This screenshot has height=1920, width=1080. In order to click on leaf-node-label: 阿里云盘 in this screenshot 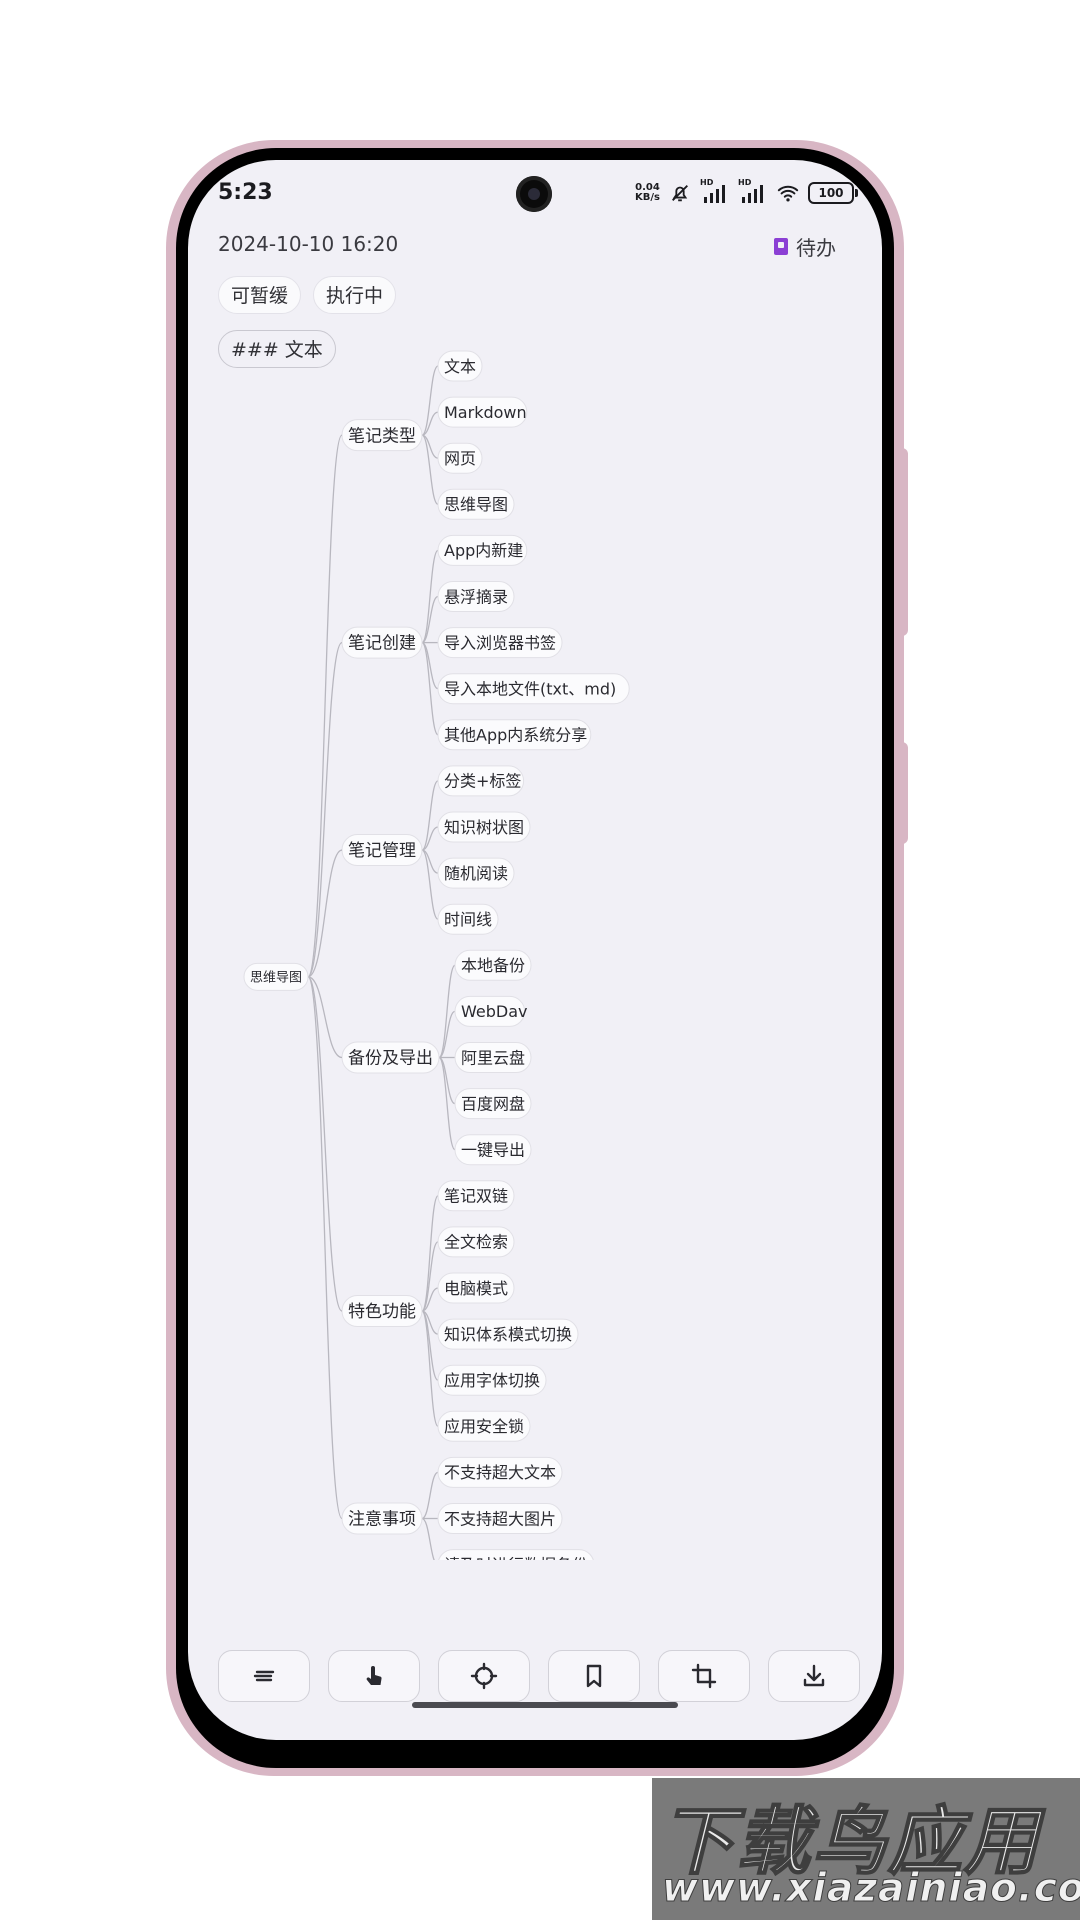, I will do `click(493, 1057)`.